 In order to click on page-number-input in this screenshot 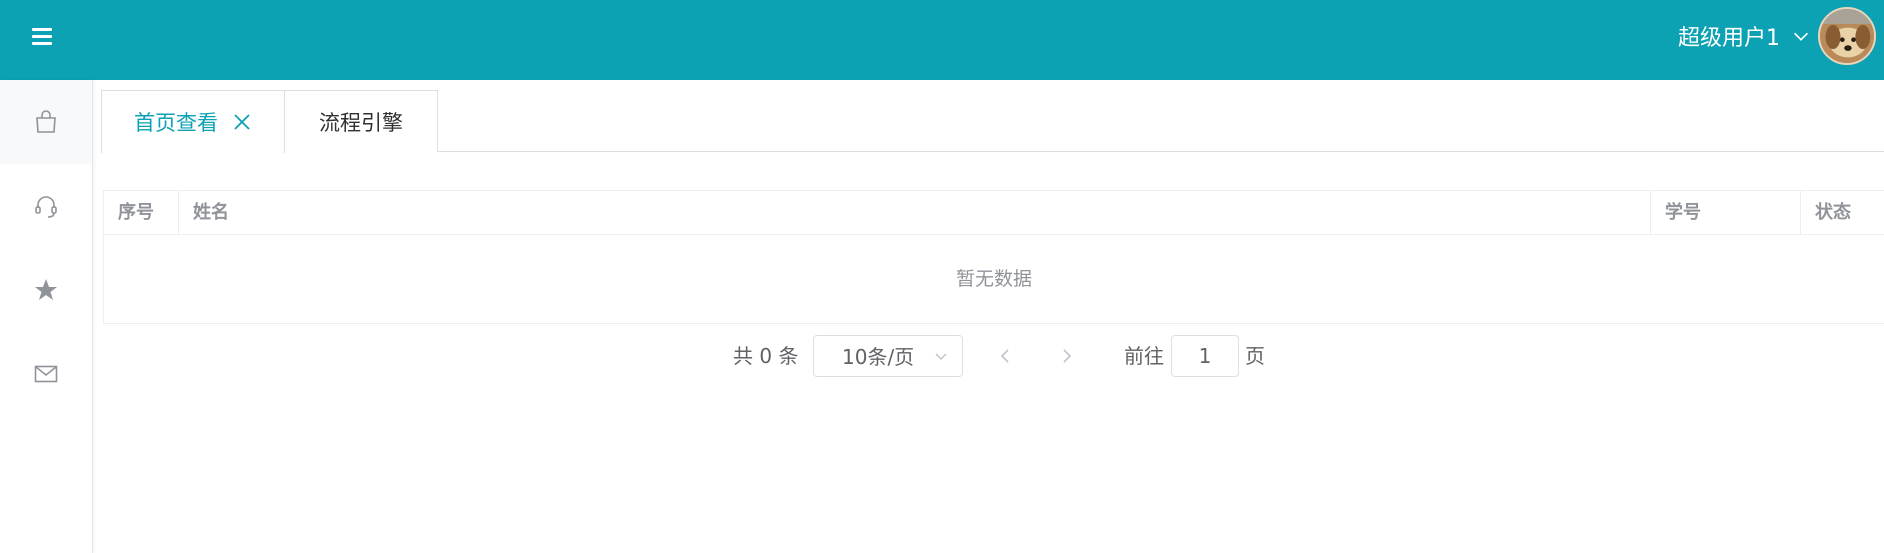, I will do `click(1205, 356)`.